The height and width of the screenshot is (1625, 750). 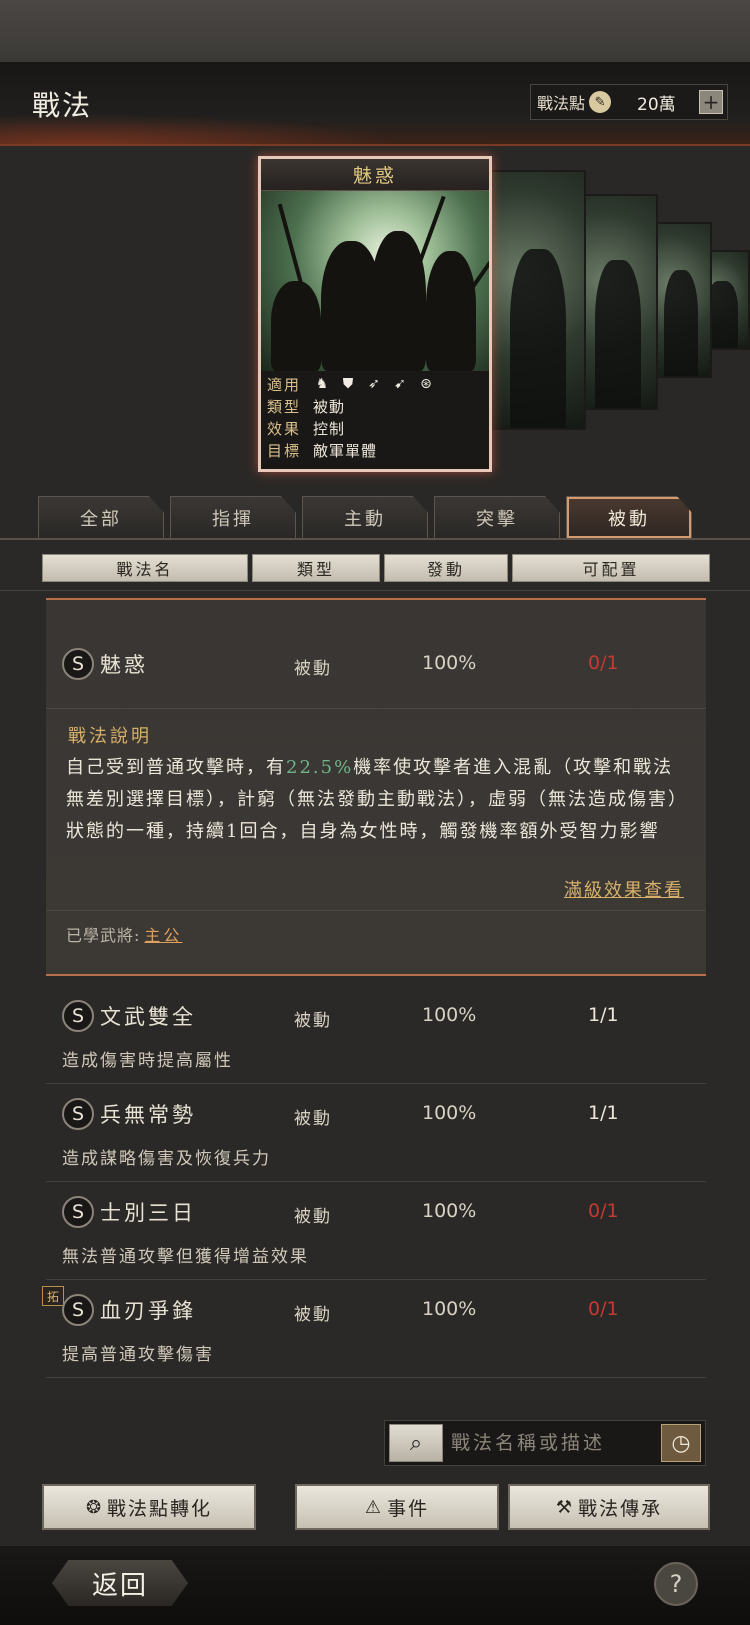 What do you see at coordinates (676, 1584) in the screenshot?
I see `help-icon: ?` at bounding box center [676, 1584].